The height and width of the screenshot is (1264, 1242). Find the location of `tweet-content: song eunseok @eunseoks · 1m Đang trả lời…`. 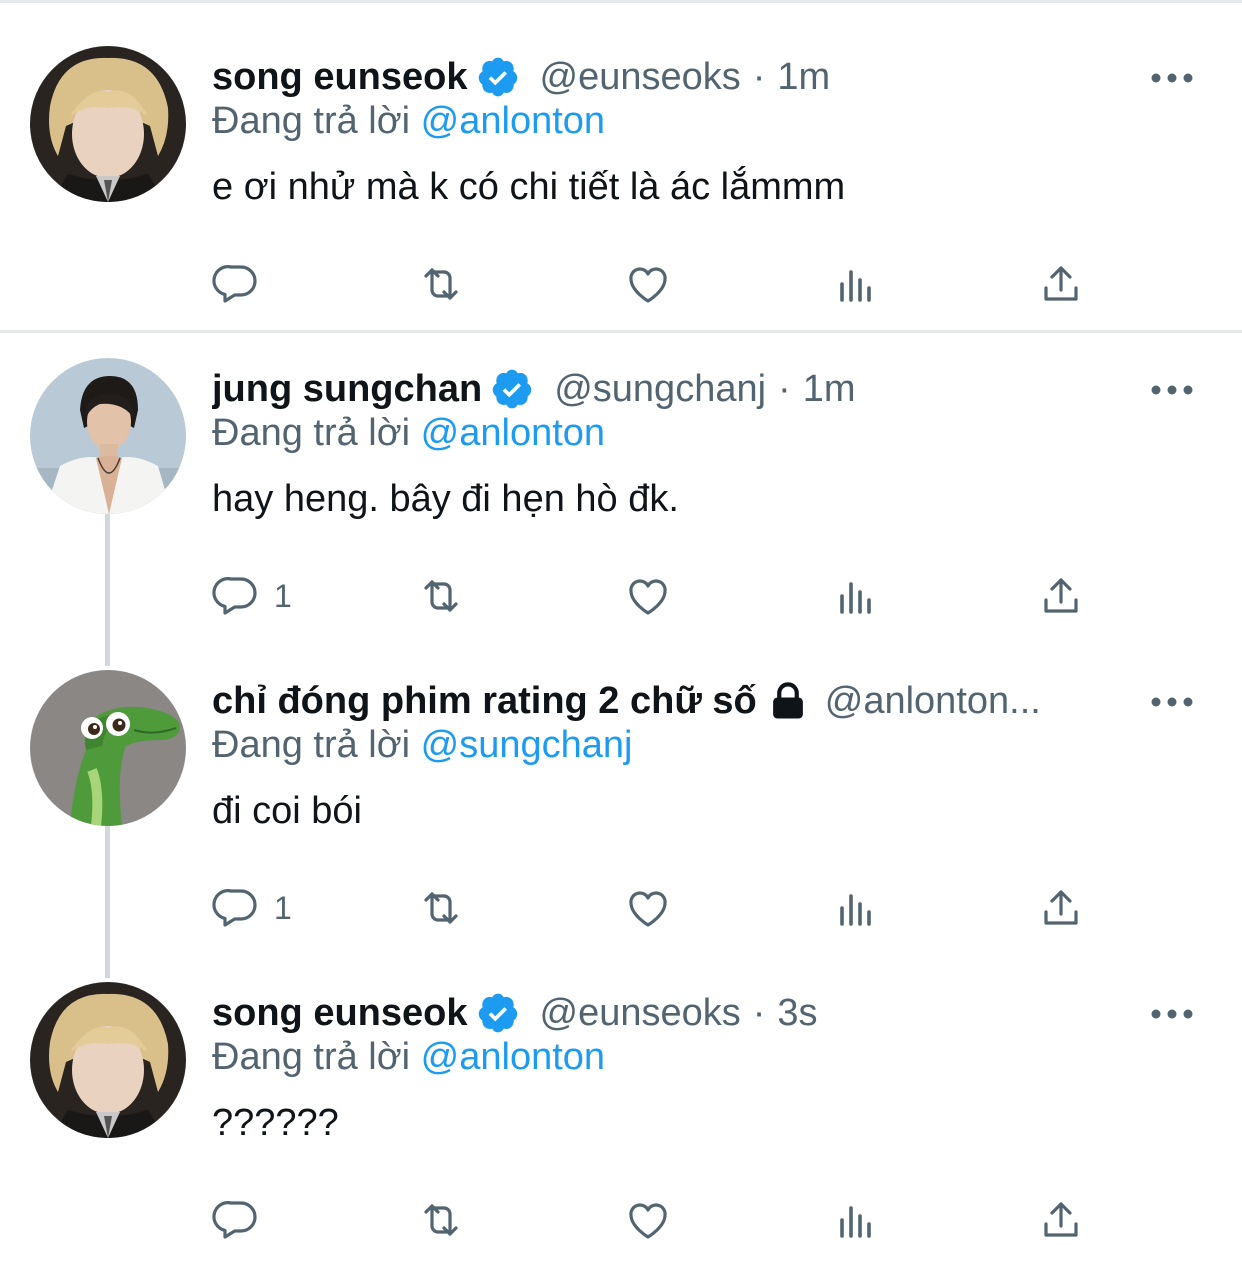

tweet-content: song eunseok @eunseoks · 1m Đang trả lời… is located at coordinates (707, 136).